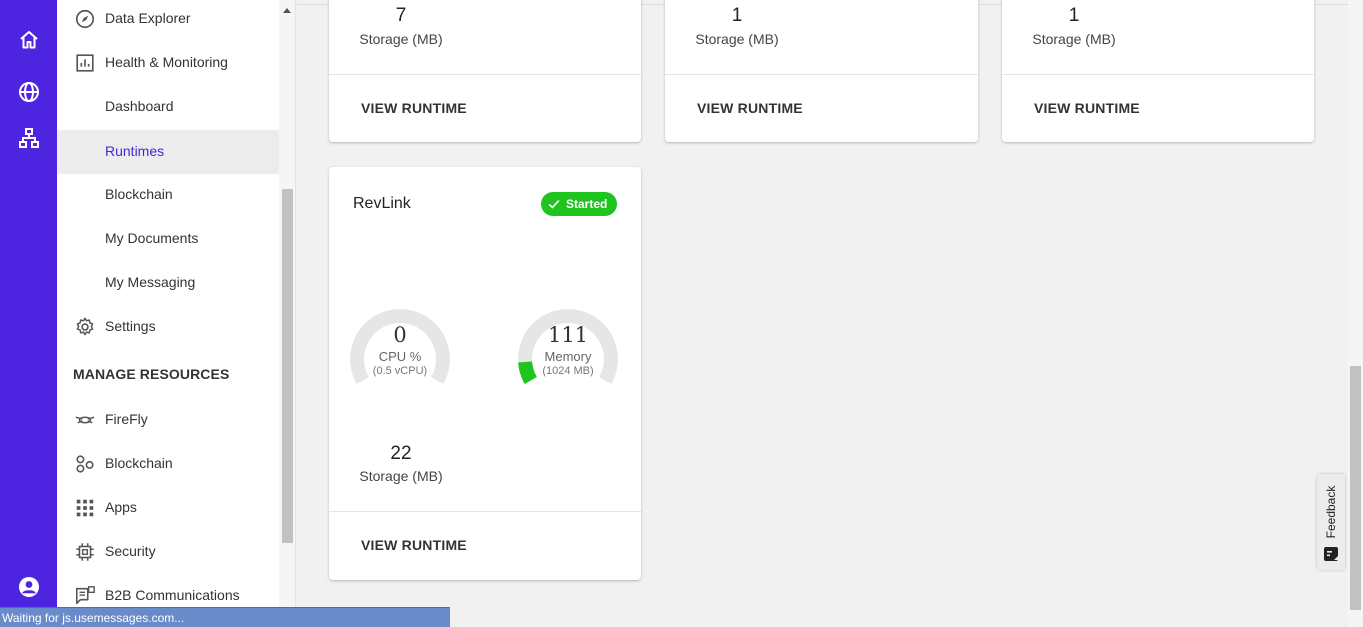  I want to click on nav-item-health-monitoring: Health & Monitoring, so click(168, 63).